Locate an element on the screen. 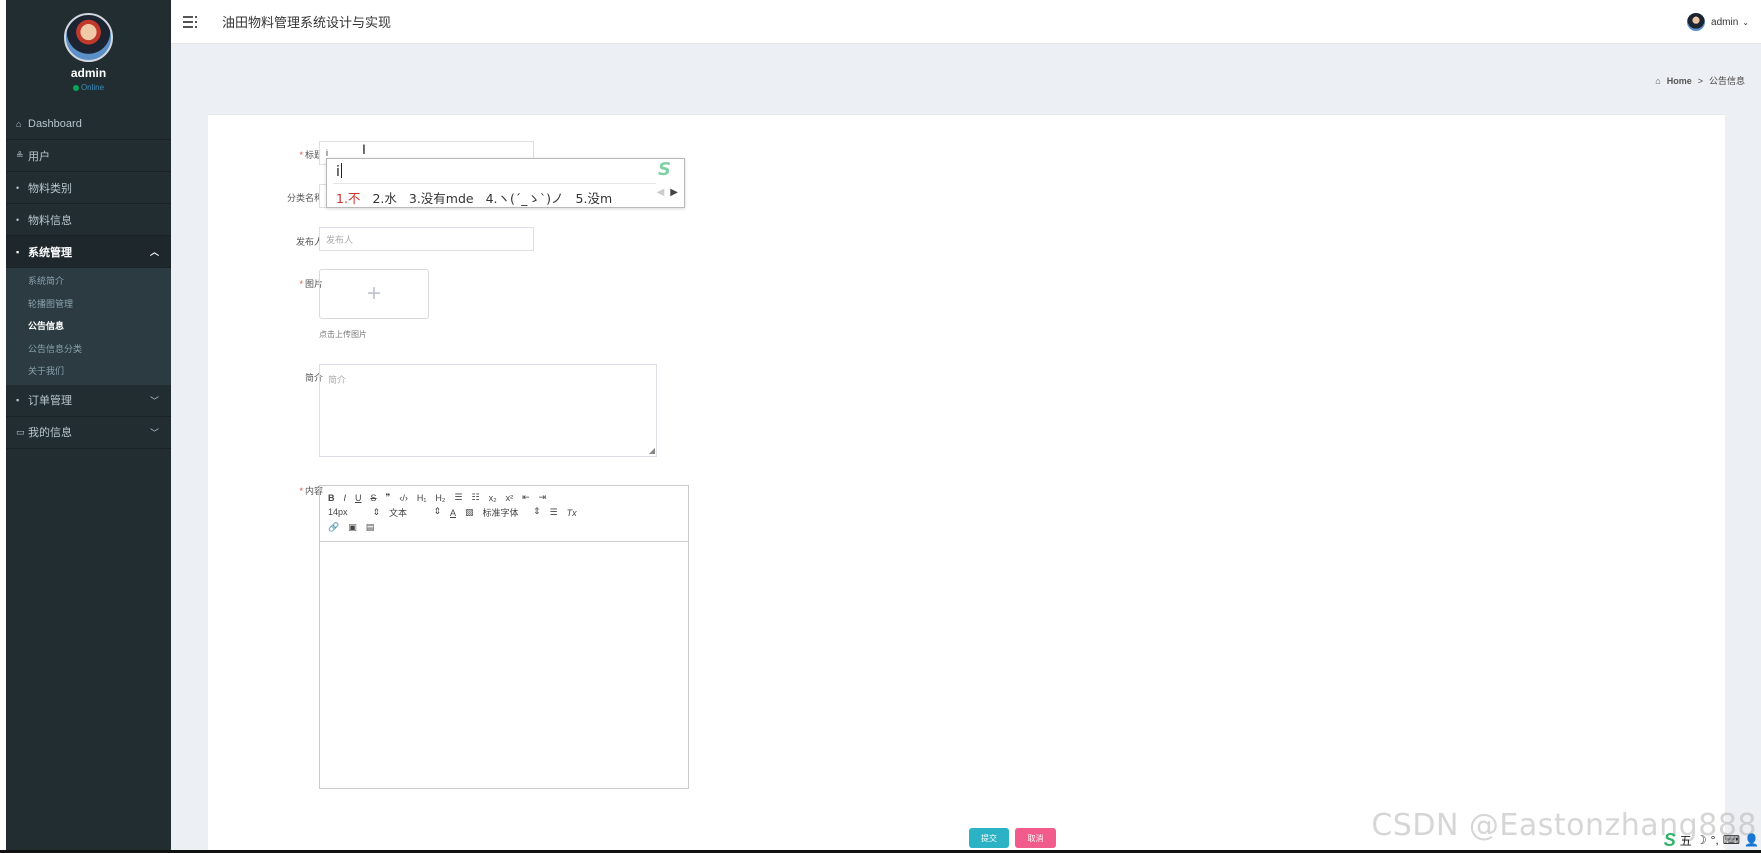  editor-toolbar: B I U S ❞ ‹/› H₁ H₂ ☰ ☷ x₂ x² ⇤ ⇥ 14px⇕ is located at coordinates (504, 514).